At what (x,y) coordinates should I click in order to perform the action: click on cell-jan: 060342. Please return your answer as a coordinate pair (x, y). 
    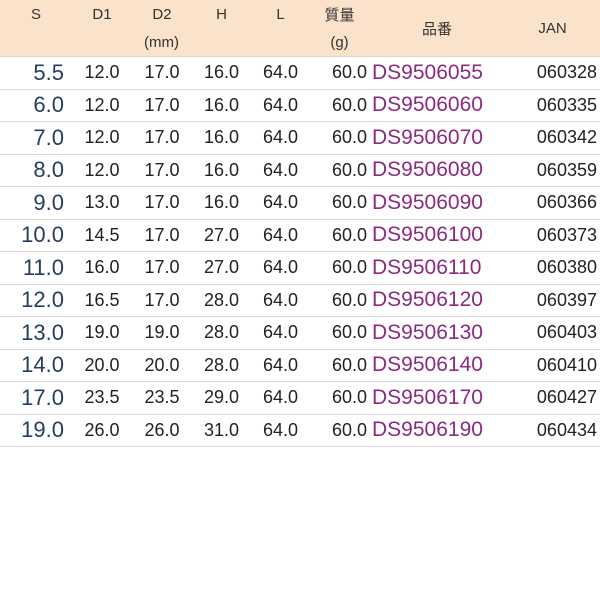
    Looking at the image, I should click on (566, 137).